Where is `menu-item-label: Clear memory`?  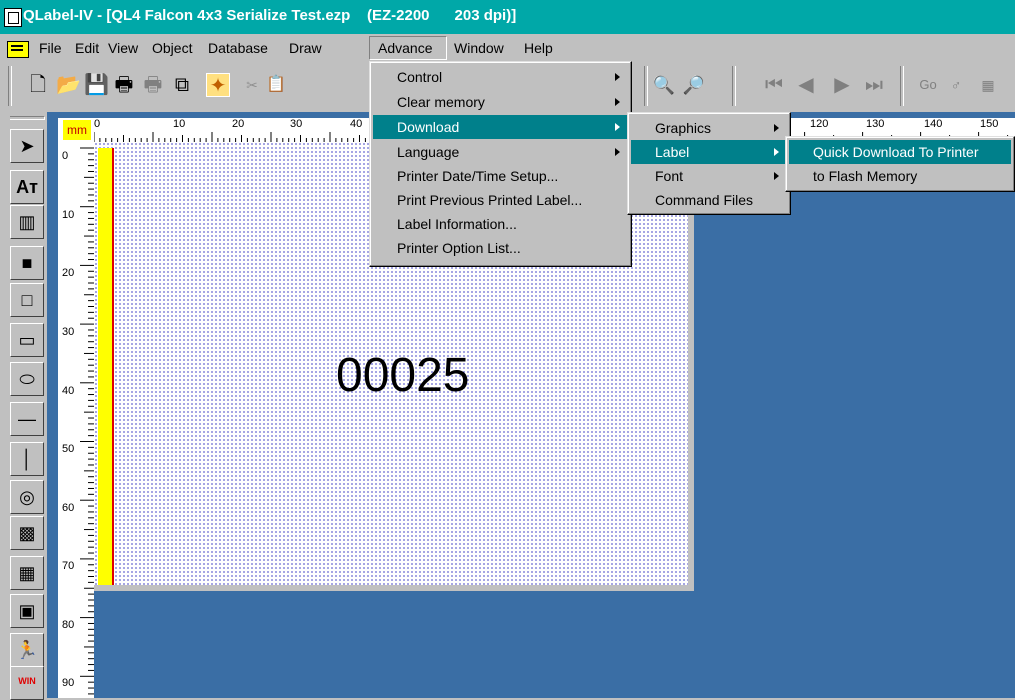
menu-item-label: Clear memory is located at coordinates (441, 102).